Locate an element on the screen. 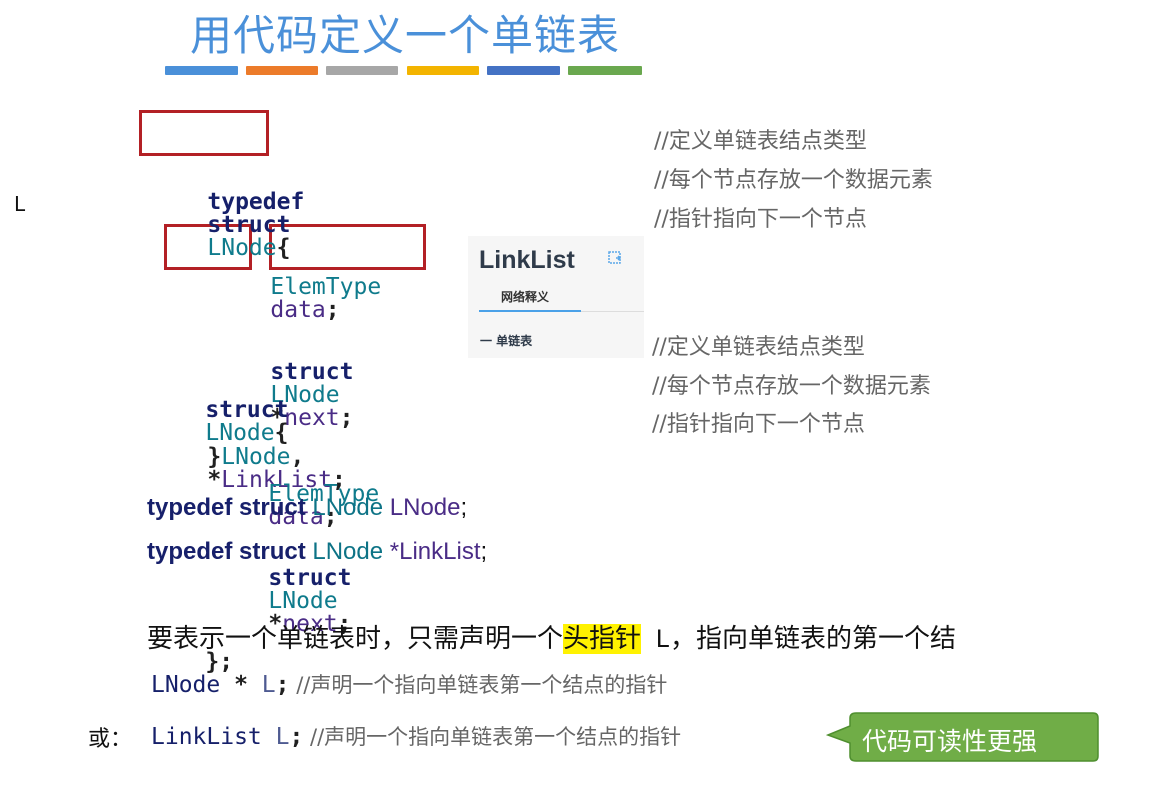  code-line-1: struct LNode{ is located at coordinates (264, 410).